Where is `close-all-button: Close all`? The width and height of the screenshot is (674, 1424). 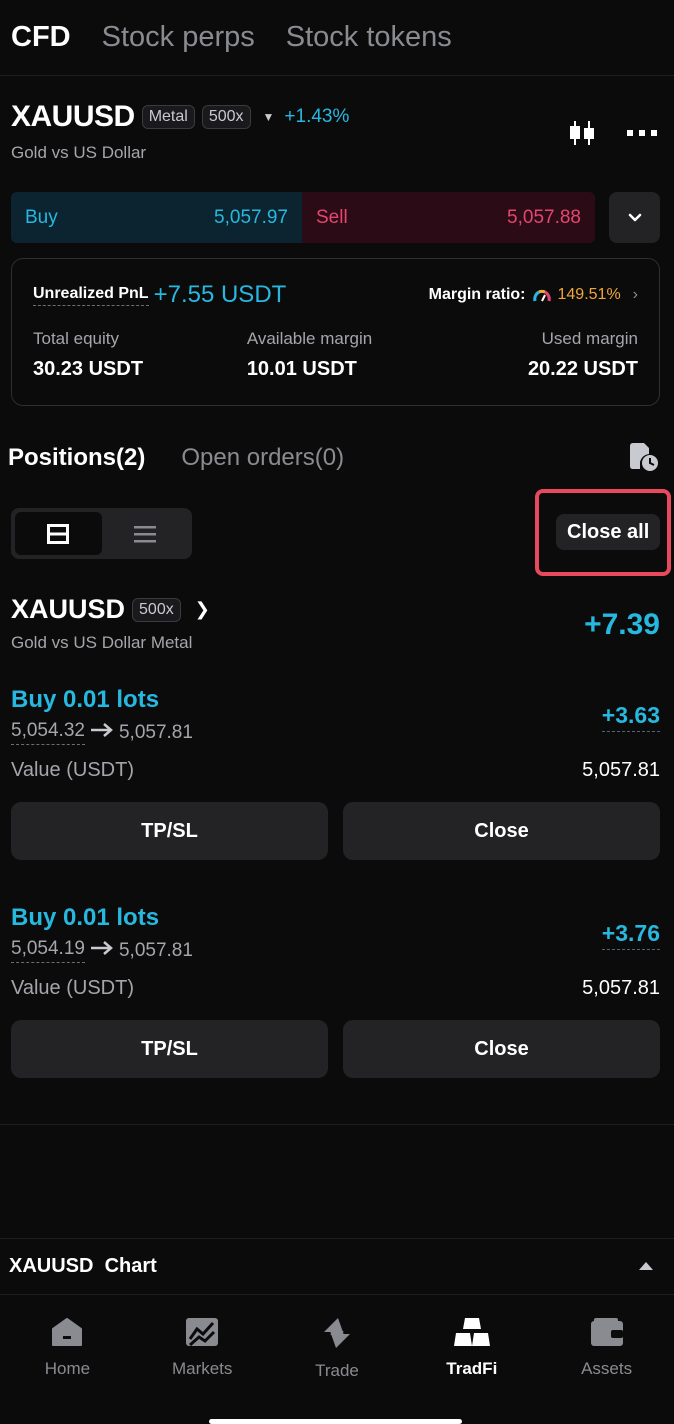
close-all-button: Close all is located at coordinates (608, 532).